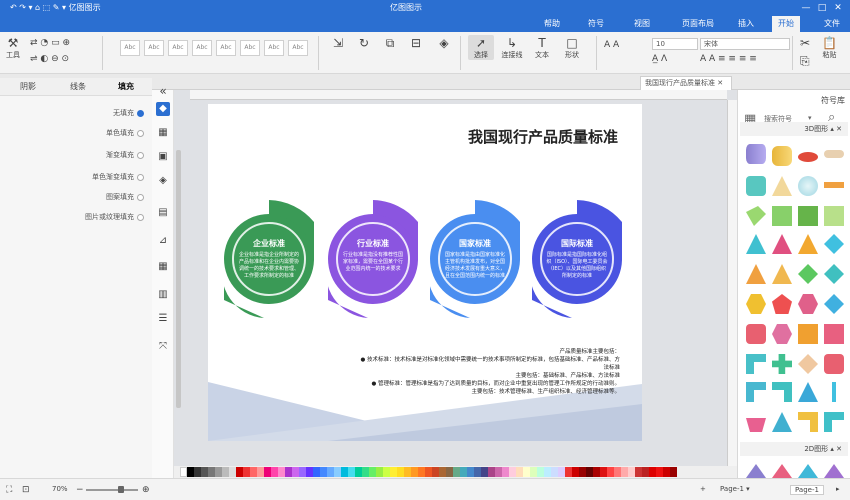 Image resolution: width=850 pixels, height=500 pixels. What do you see at coordinates (118, 177) in the screenshot?
I see `fill-option-single-gradient: 单色渐变填充` at bounding box center [118, 177].